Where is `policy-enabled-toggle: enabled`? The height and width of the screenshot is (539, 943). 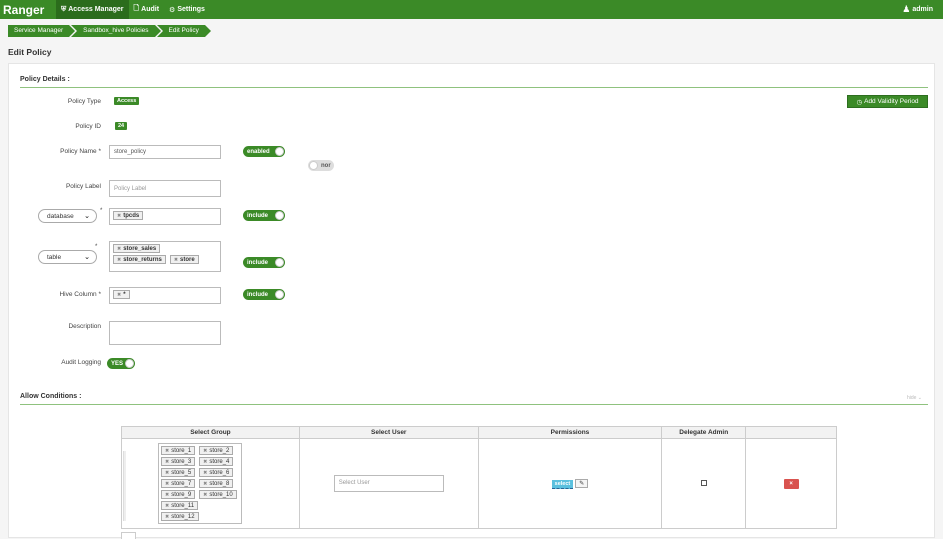 policy-enabled-toggle: enabled is located at coordinates (264, 151).